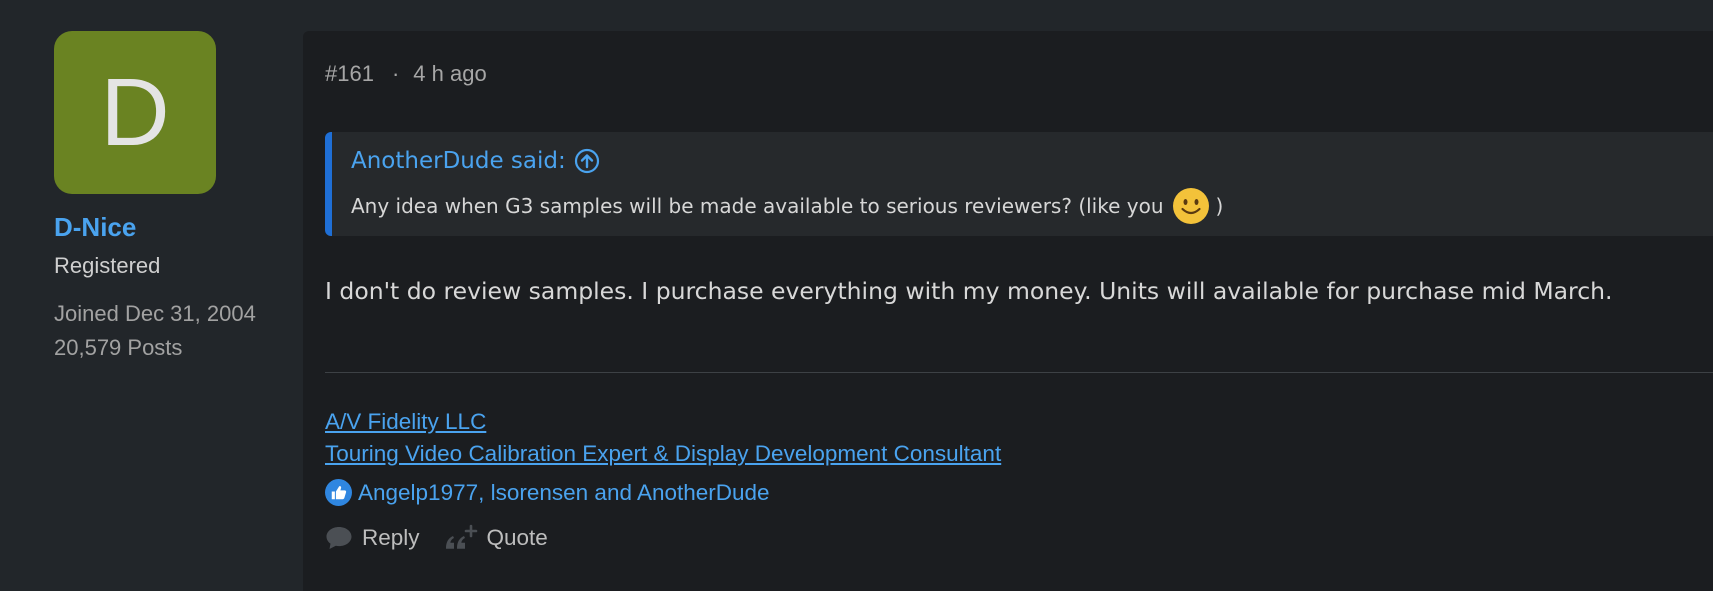  What do you see at coordinates (164, 227) in the screenshot?
I see `username-link: D-Nice` at bounding box center [164, 227].